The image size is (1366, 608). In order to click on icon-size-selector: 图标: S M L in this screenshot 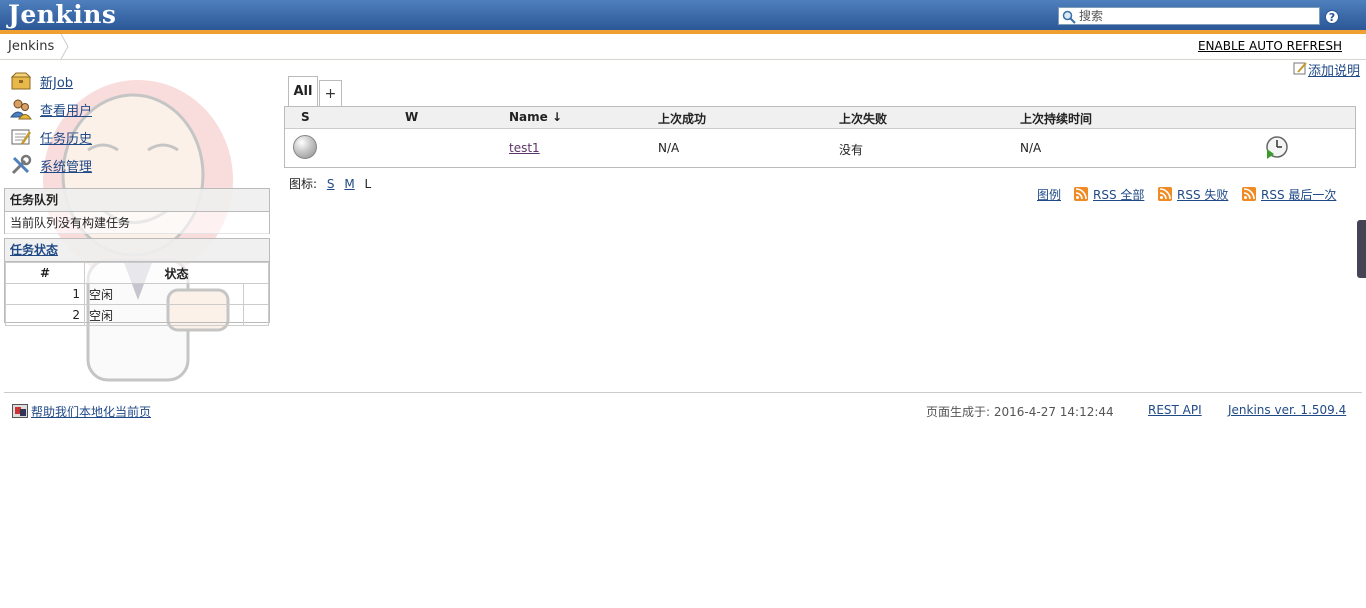, I will do `click(333, 183)`.